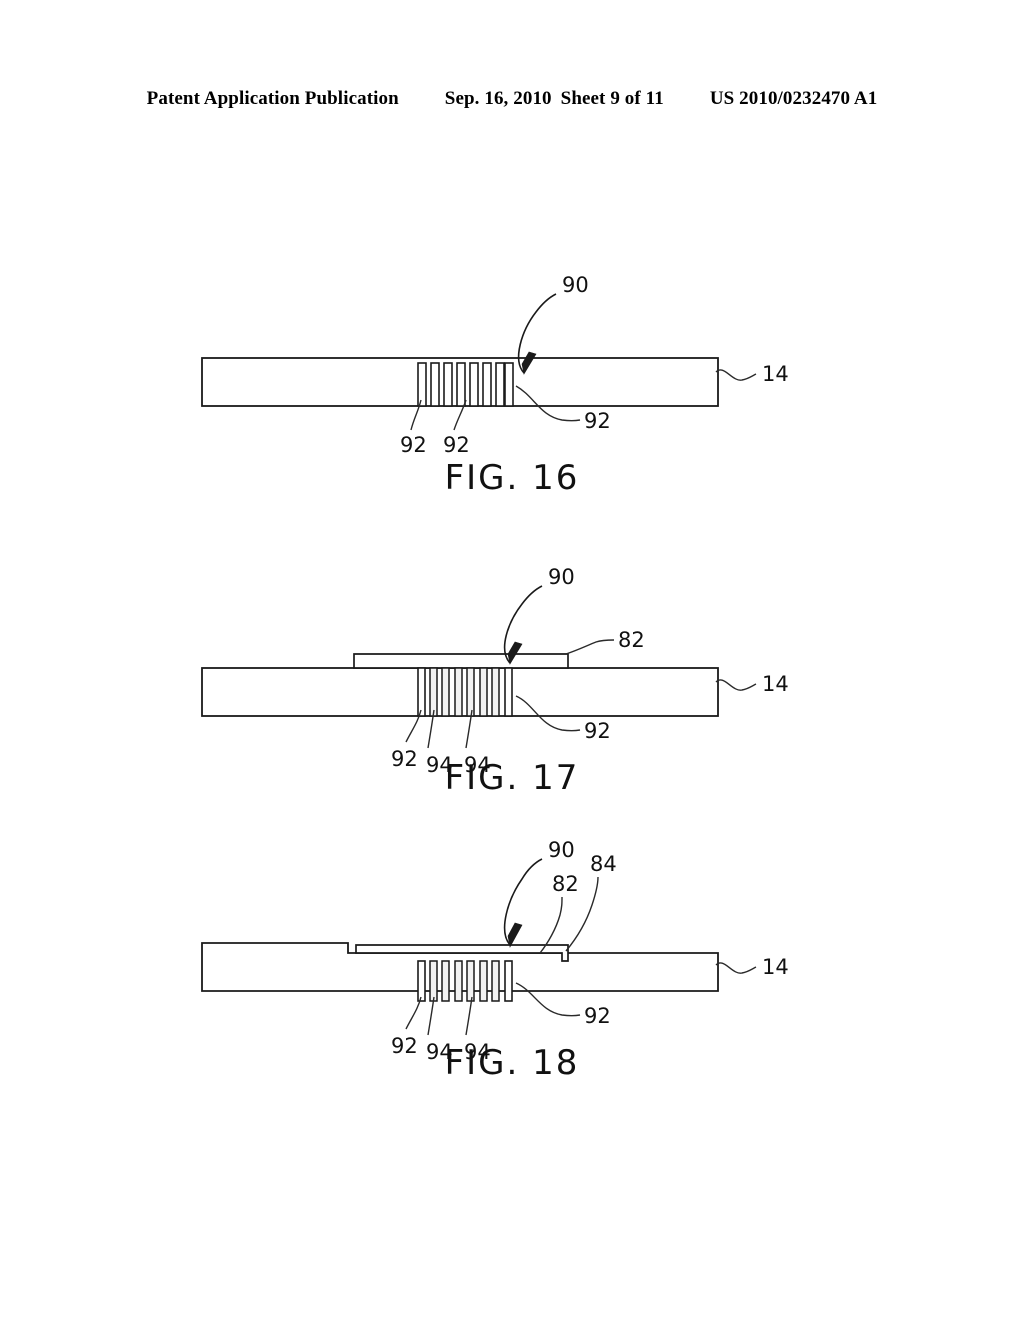 The height and width of the screenshot is (1320, 1024). Describe the element at coordinates (512, 1063) in the screenshot. I see `figure-18-caption: FIG. 18` at that location.